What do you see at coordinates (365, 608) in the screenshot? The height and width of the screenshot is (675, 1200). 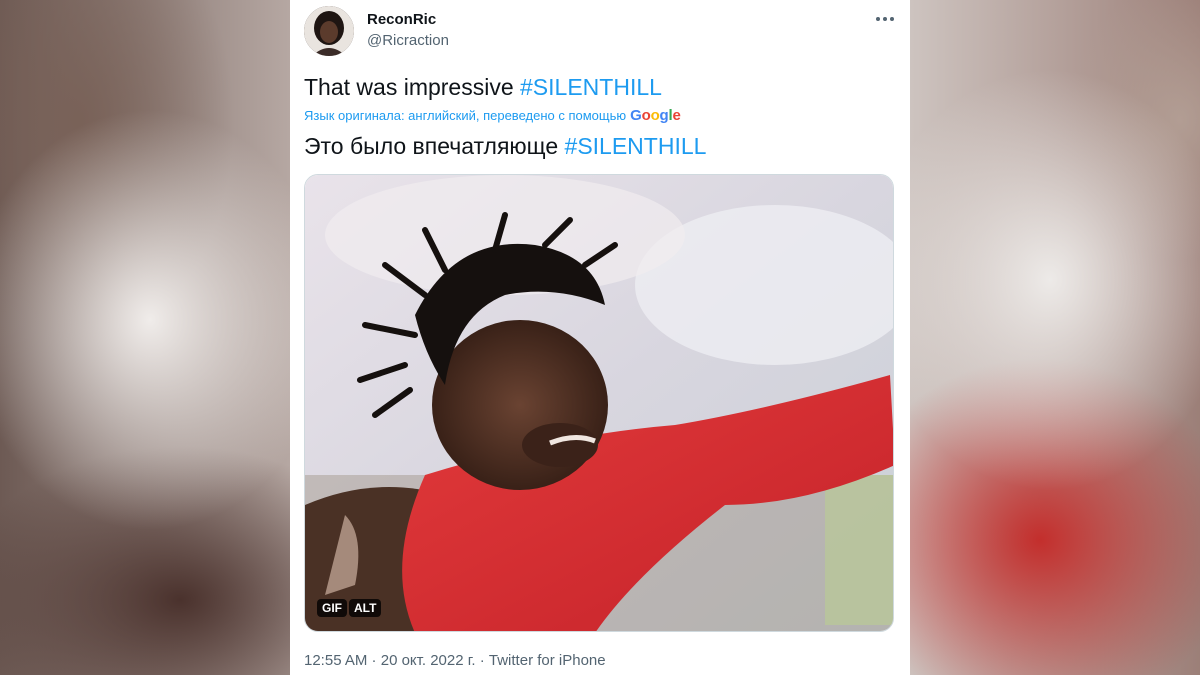 I see `alt-badge: ALT` at bounding box center [365, 608].